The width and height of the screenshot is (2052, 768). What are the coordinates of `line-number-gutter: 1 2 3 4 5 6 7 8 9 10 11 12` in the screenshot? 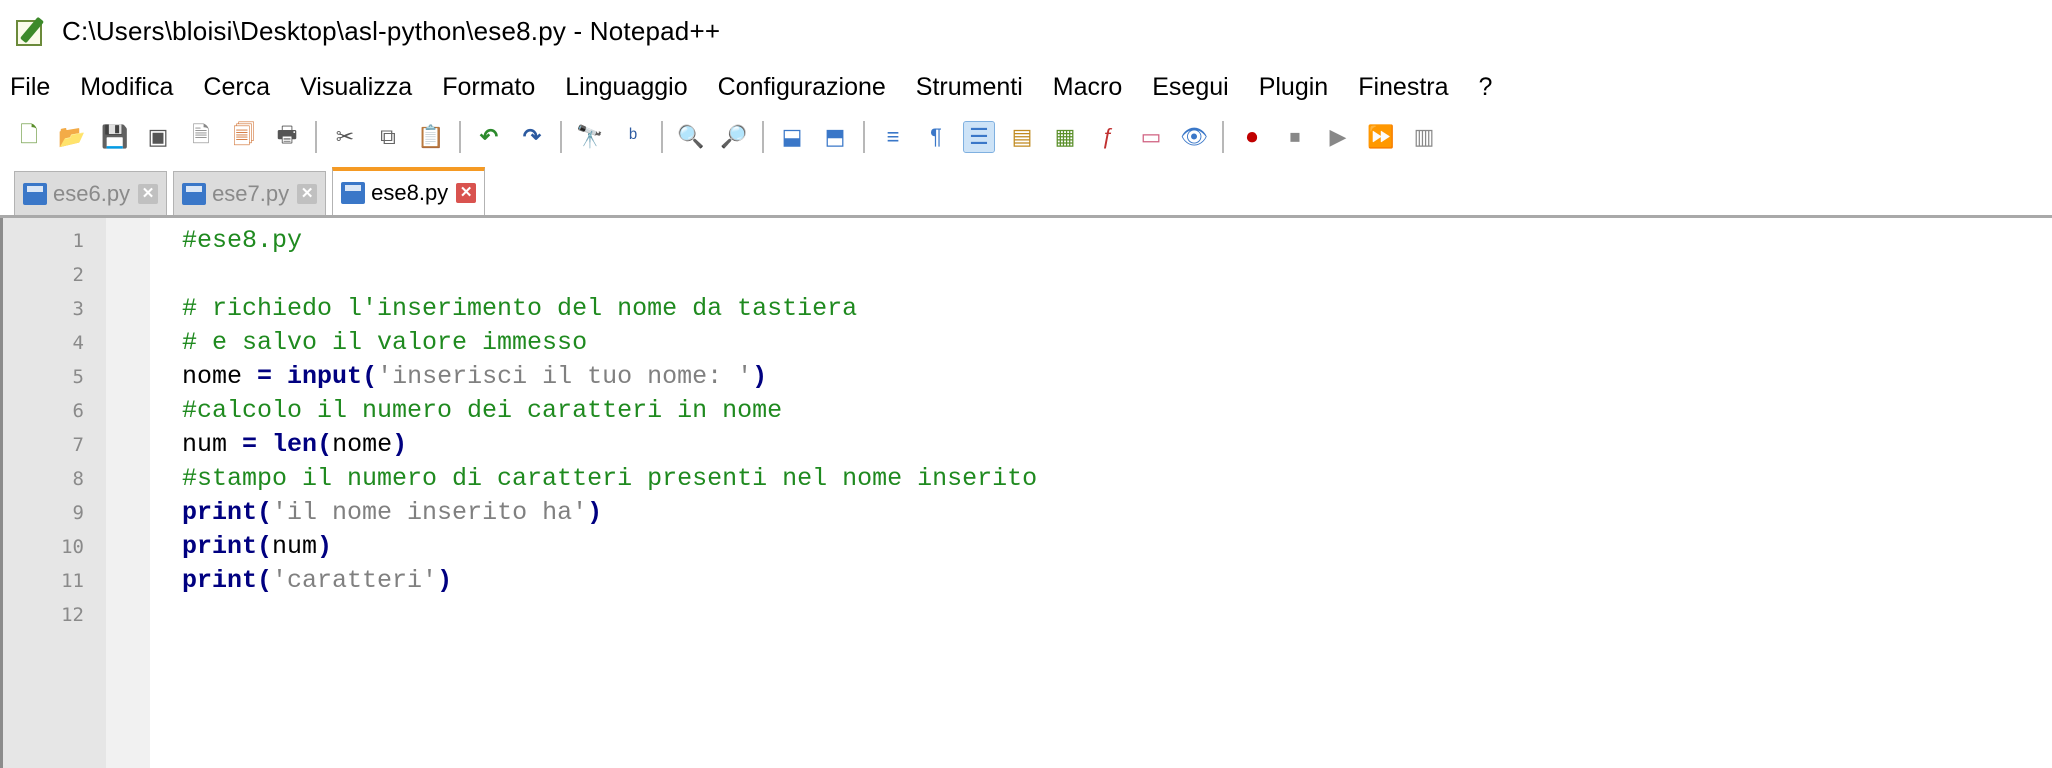 It's located at (54, 493).